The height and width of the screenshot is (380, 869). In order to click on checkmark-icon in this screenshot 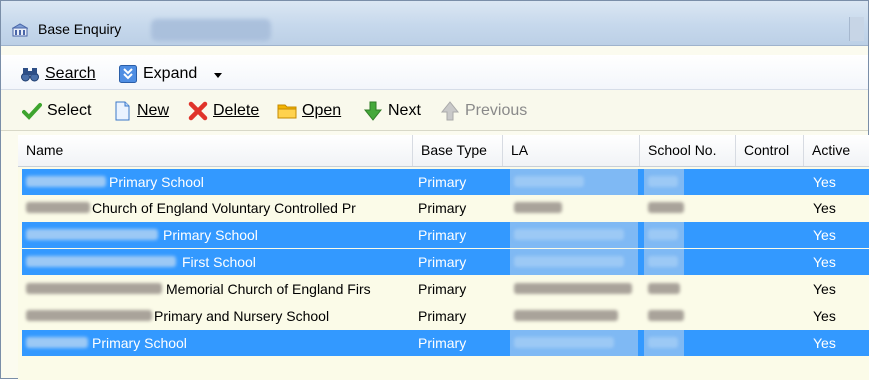, I will do `click(32, 111)`.